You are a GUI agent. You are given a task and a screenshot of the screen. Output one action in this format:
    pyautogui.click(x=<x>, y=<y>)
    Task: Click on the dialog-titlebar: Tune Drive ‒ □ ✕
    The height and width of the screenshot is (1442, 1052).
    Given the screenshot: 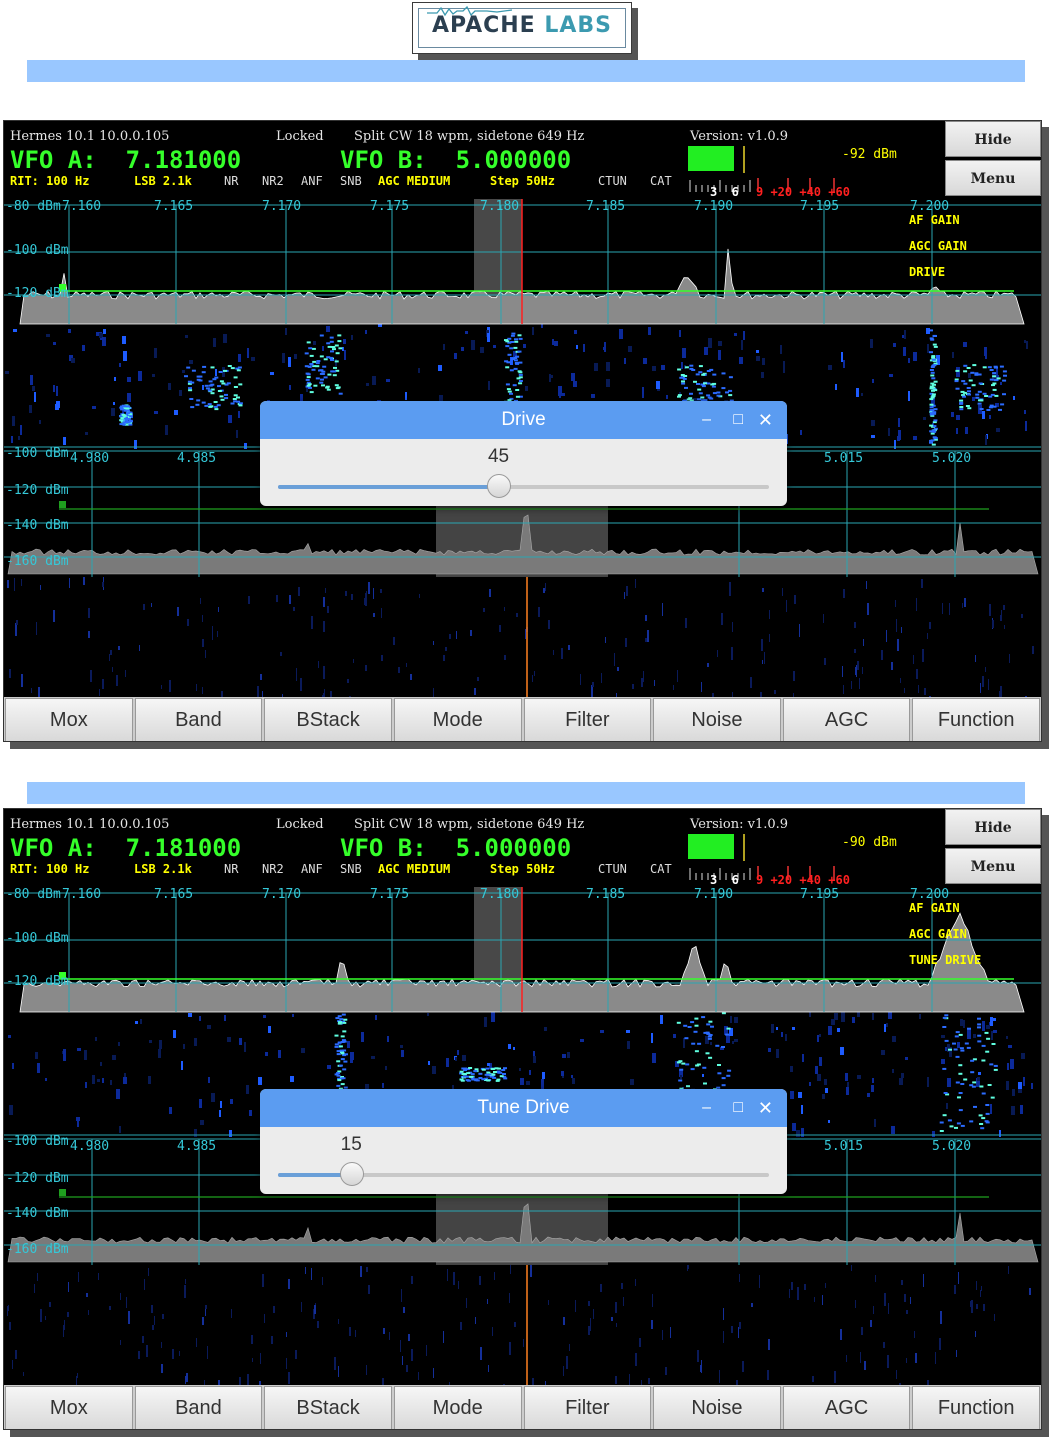 What is the action you would take?
    pyautogui.click(x=523, y=1108)
    